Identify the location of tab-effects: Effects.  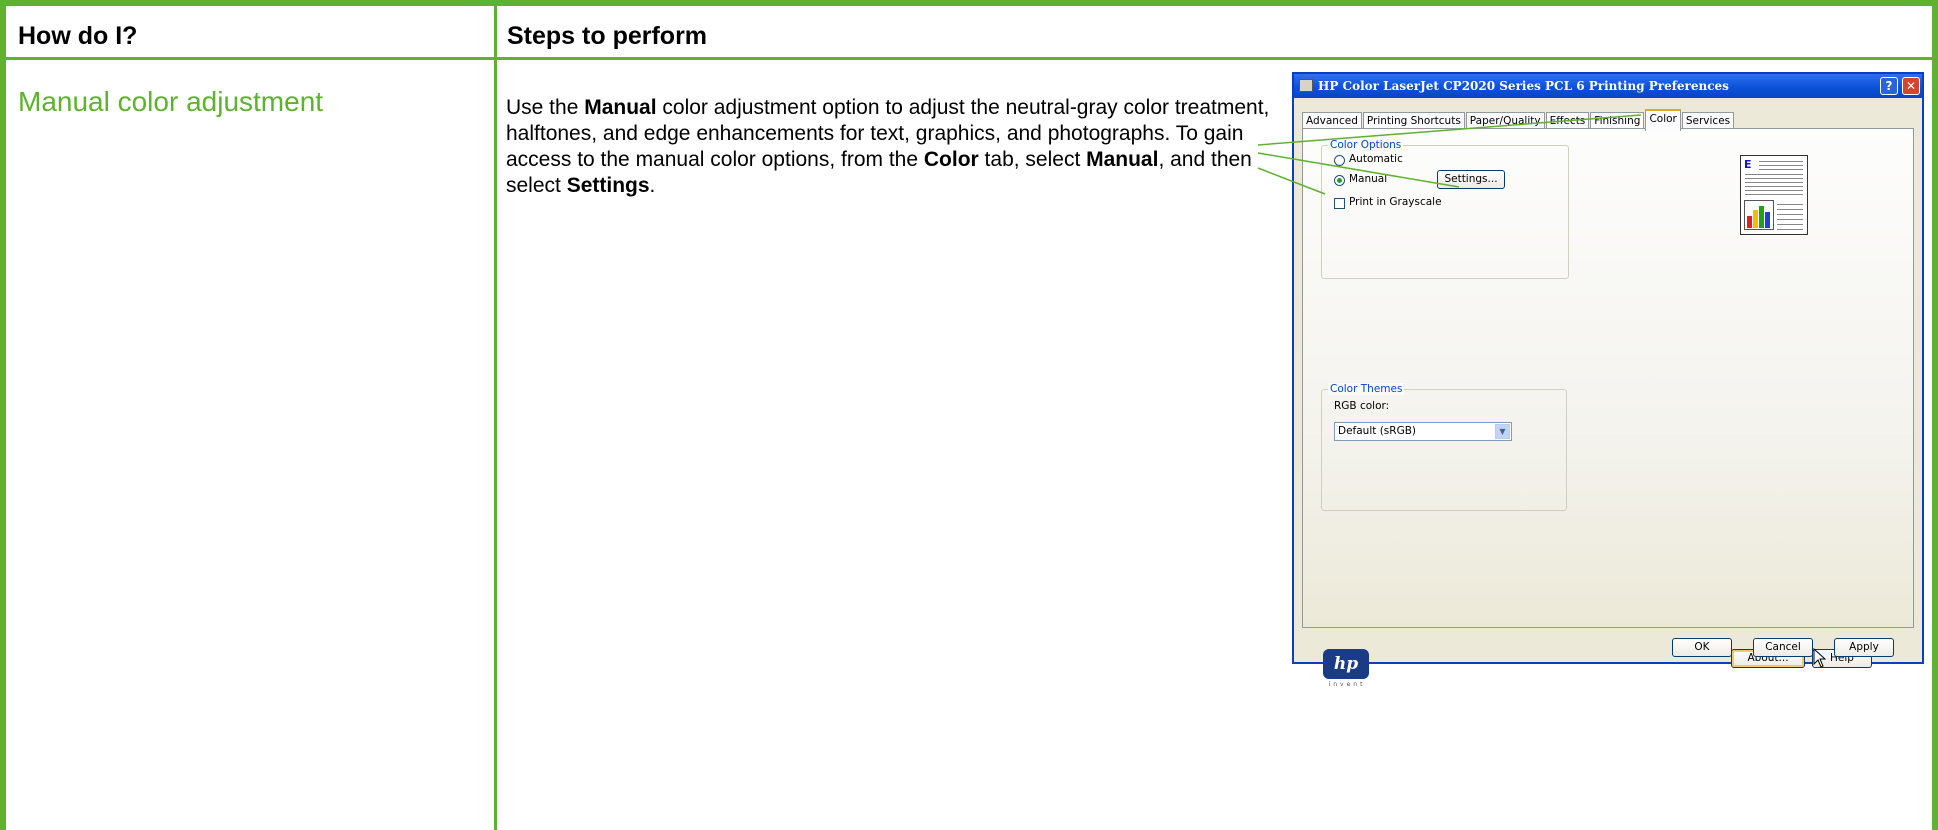
(1567, 120).